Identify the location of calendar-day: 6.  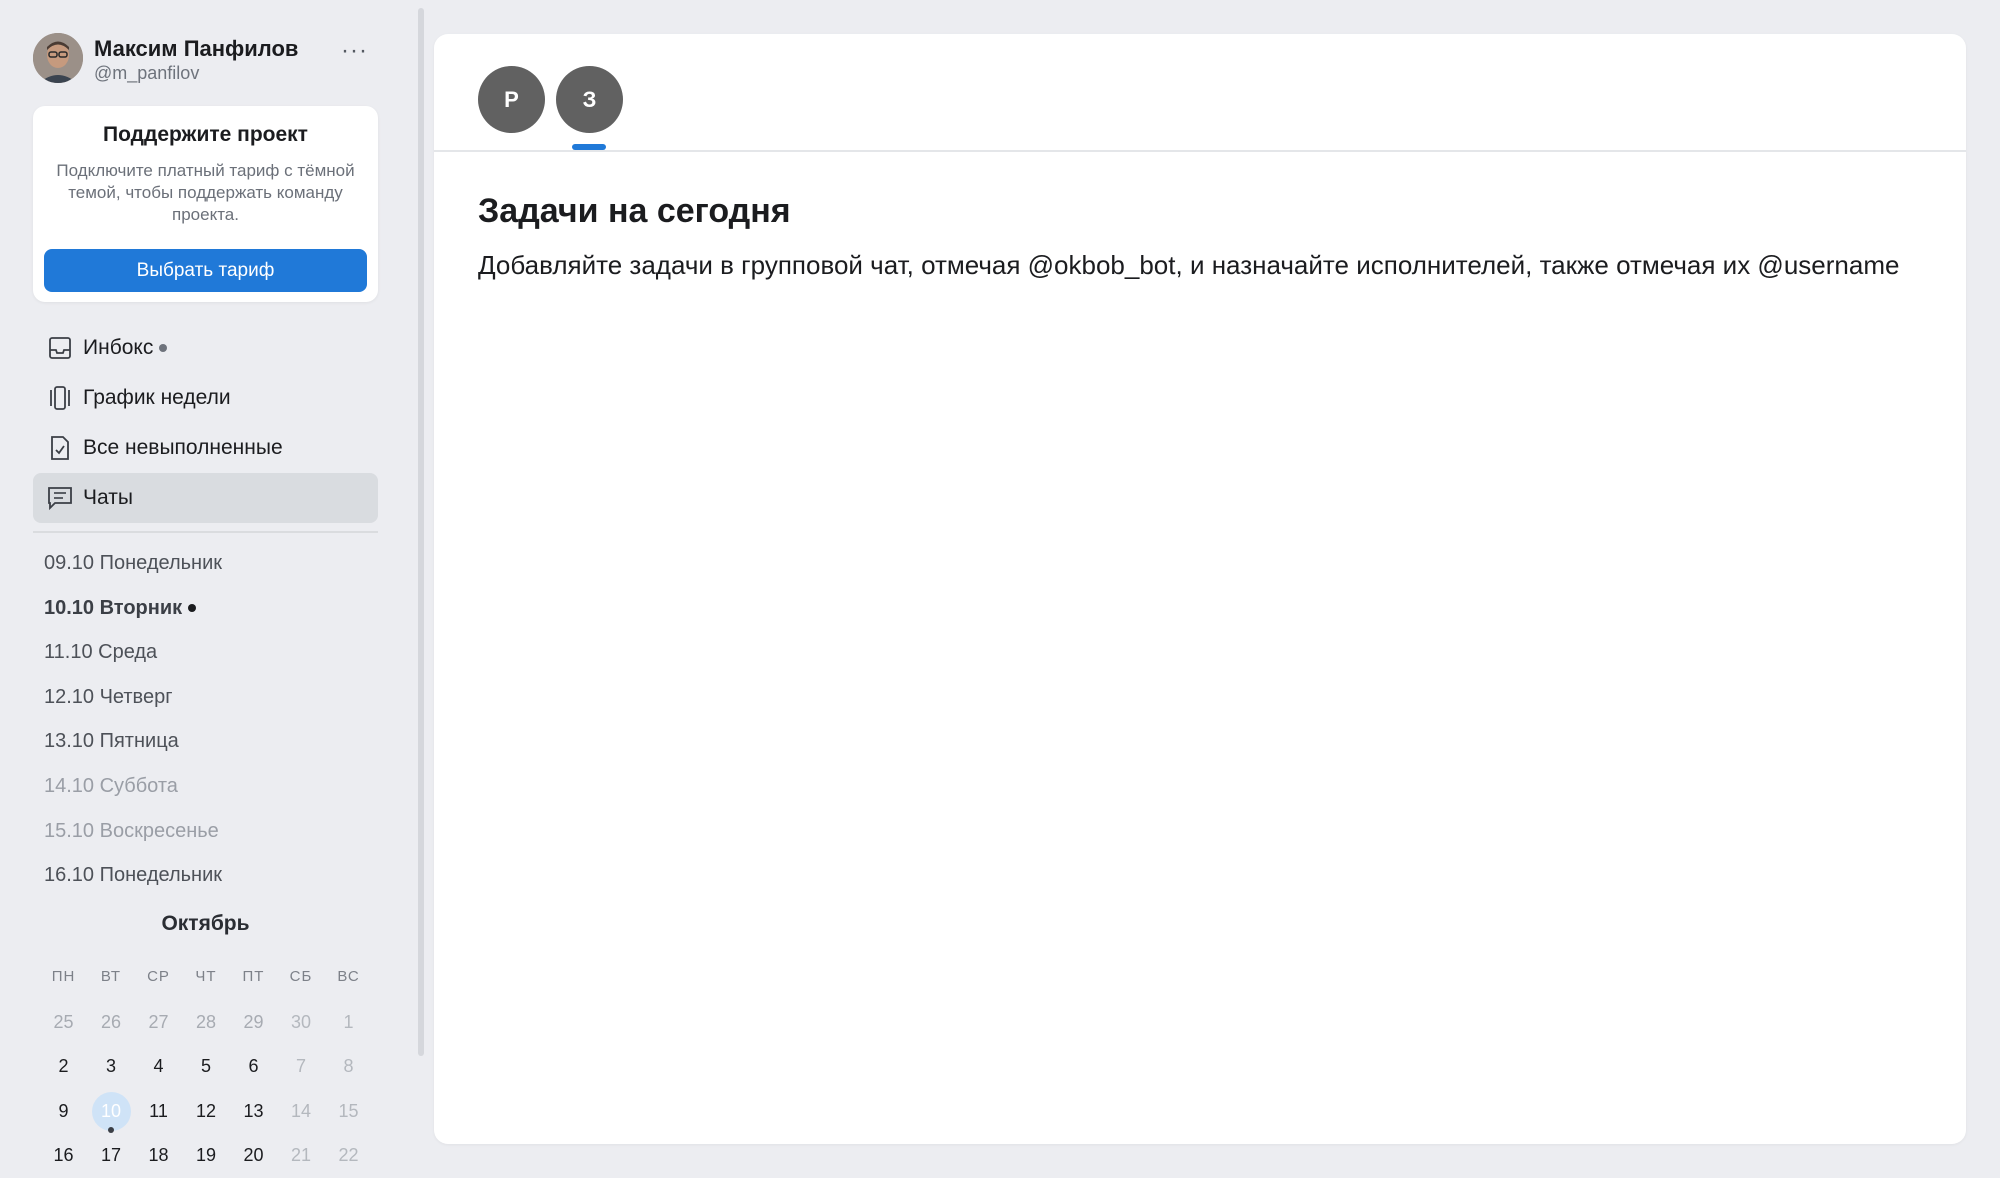
(253, 1066).